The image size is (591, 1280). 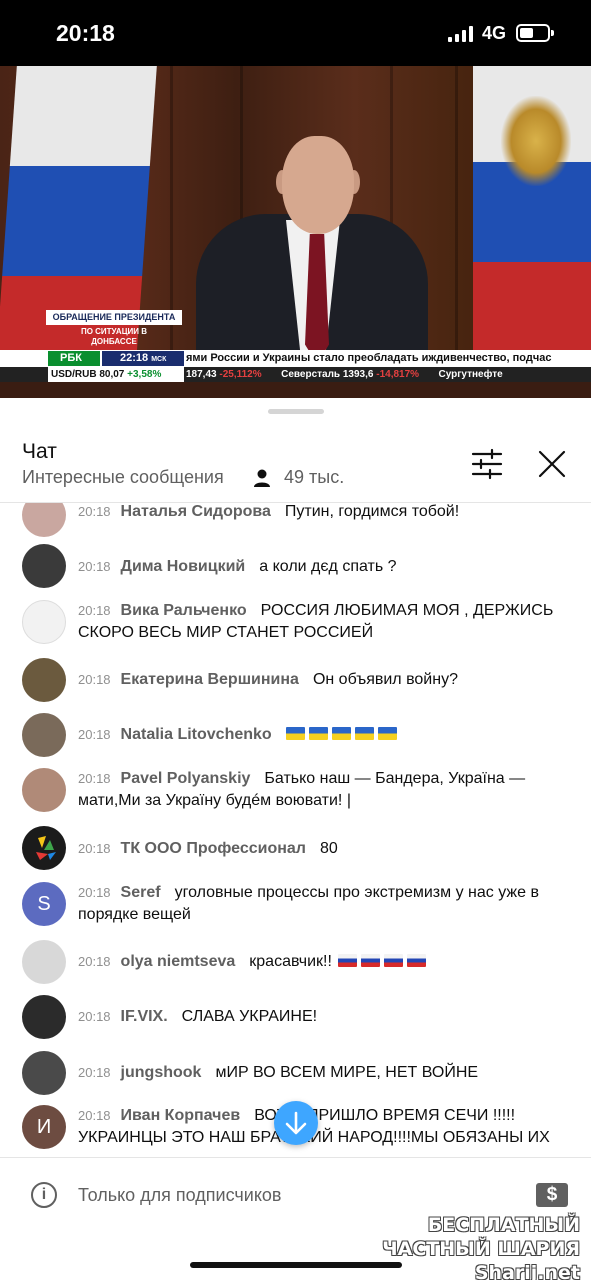 I want to click on scroll-down-button, so click(x=296, y=1123).